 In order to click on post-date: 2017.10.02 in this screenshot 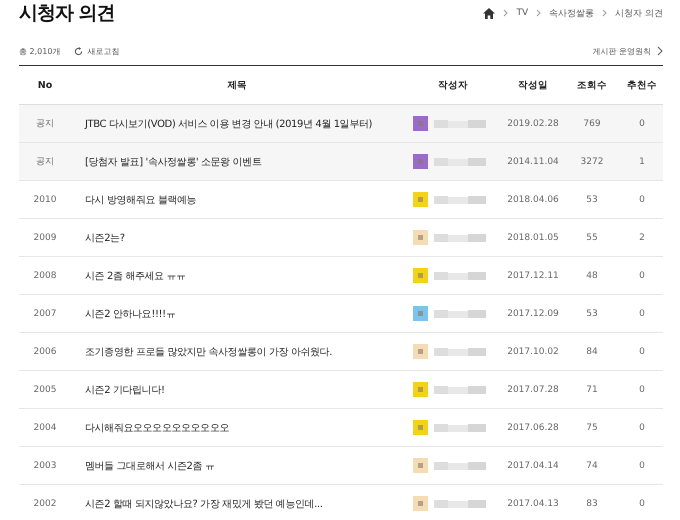, I will do `click(533, 351)`.